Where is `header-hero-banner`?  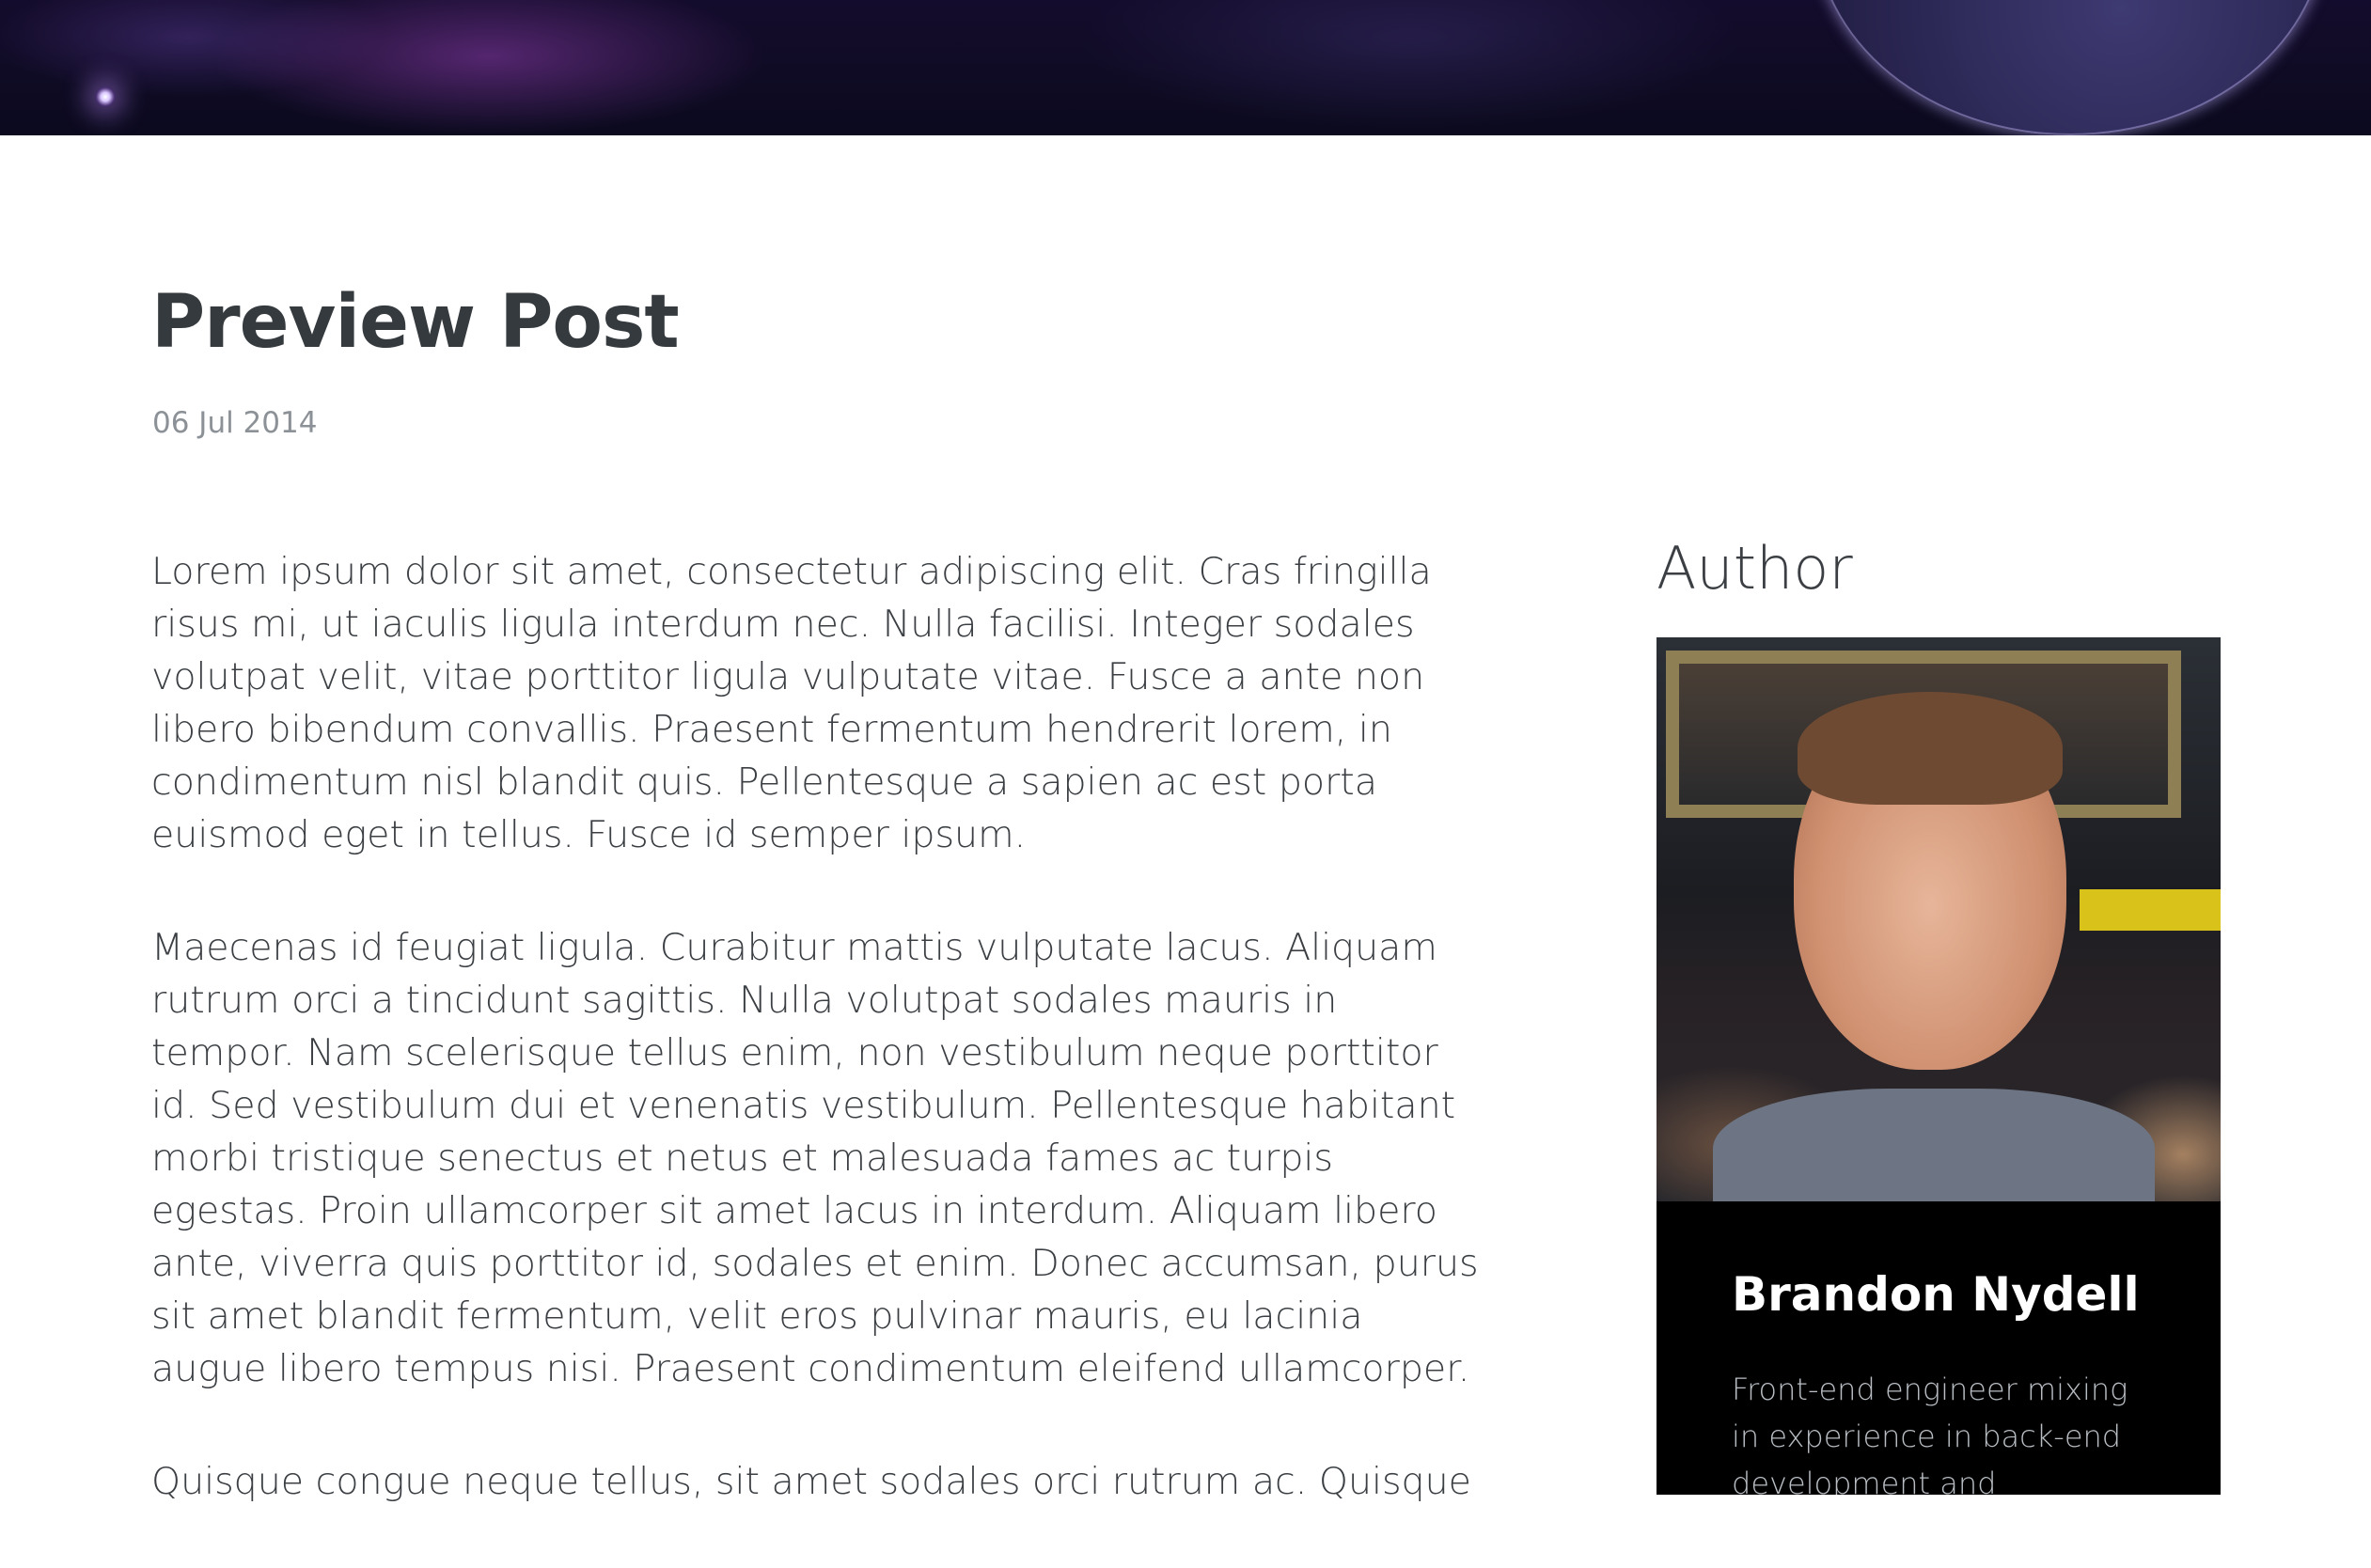
header-hero-banner is located at coordinates (1185, 67).